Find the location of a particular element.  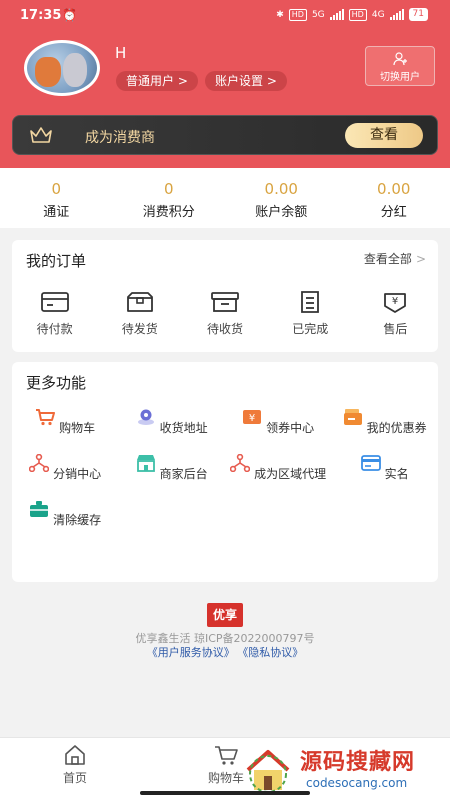

username: H is located at coordinates (121, 53).